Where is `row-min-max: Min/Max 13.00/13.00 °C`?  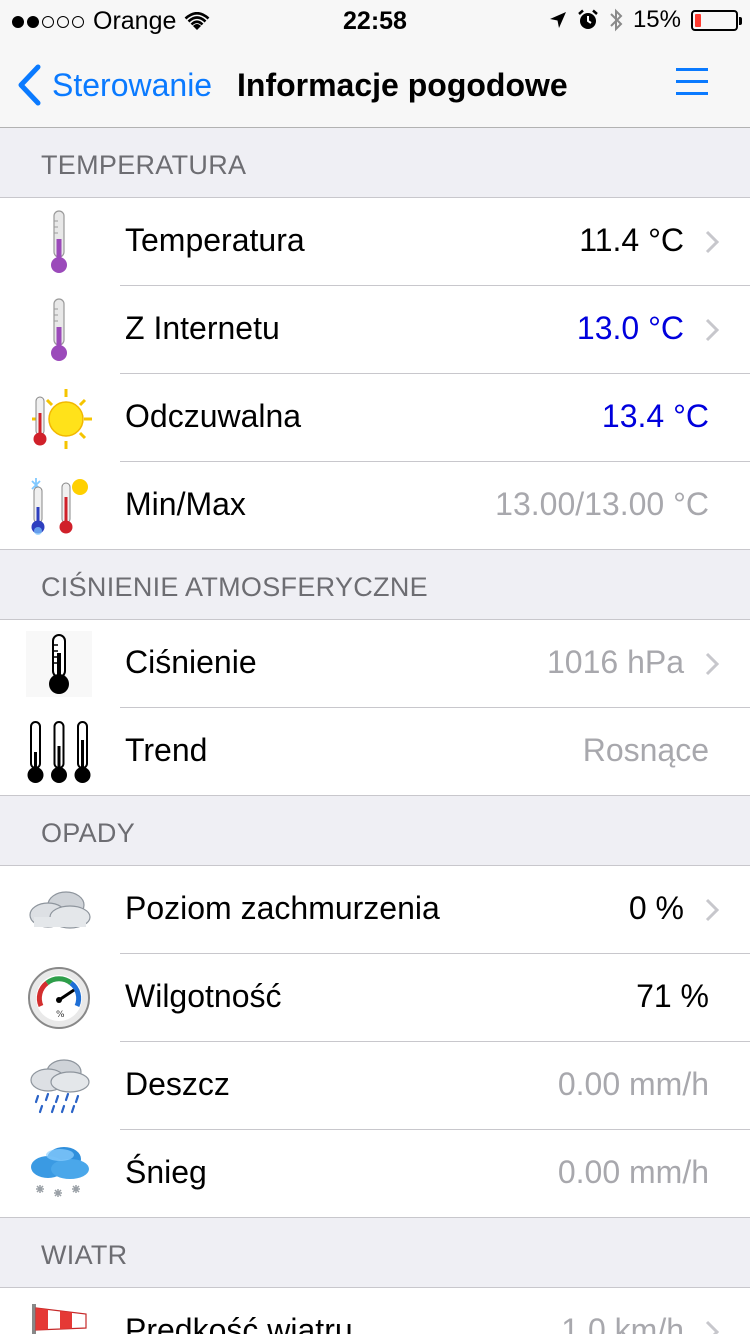
row-min-max: Min/Max 13.00/13.00 °C is located at coordinates (375, 506).